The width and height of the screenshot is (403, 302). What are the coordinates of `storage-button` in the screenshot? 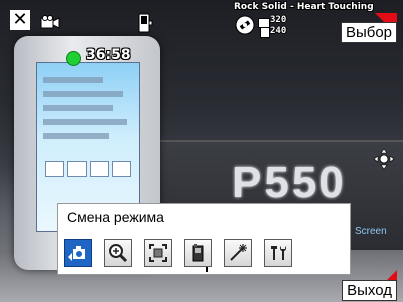 It's located at (198, 253).